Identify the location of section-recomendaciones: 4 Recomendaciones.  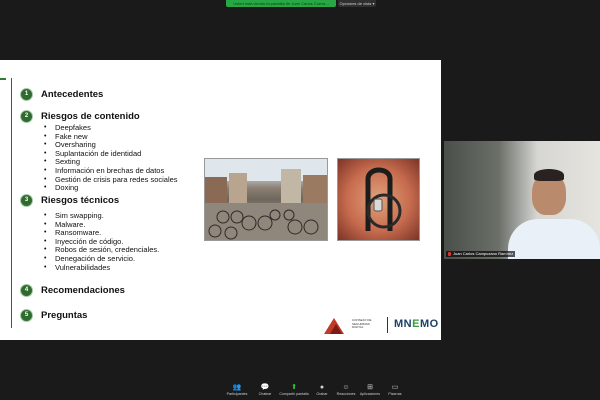
(72, 290).